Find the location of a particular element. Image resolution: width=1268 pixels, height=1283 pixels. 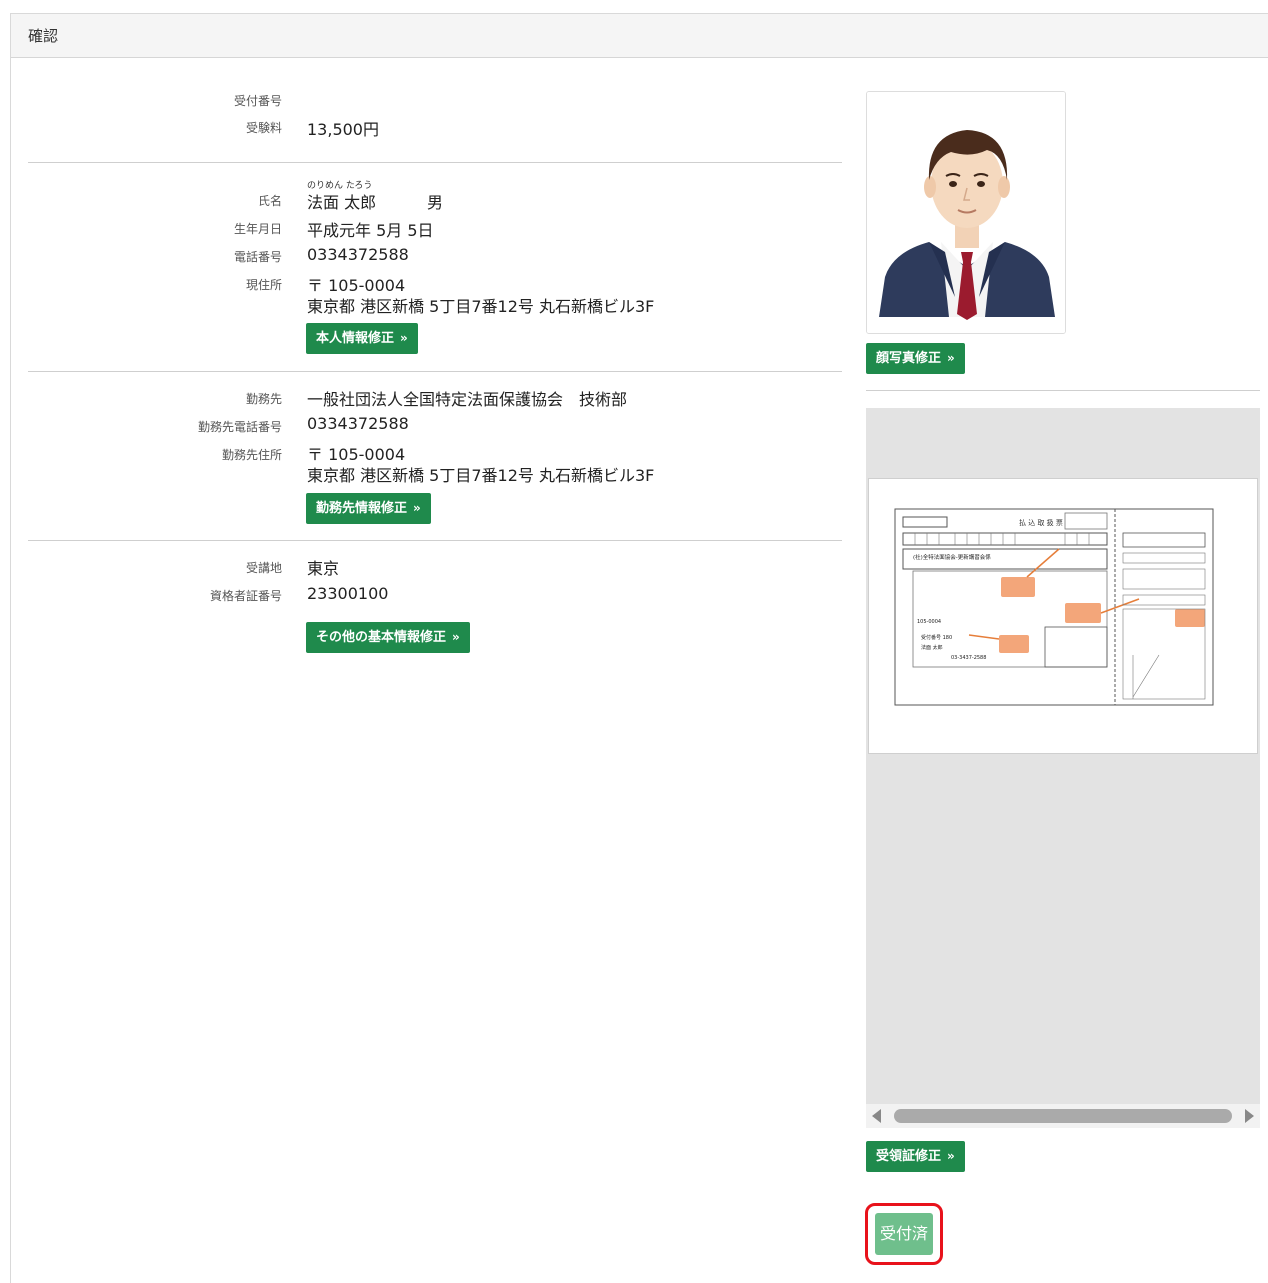

avatar is located at coordinates (966, 212).